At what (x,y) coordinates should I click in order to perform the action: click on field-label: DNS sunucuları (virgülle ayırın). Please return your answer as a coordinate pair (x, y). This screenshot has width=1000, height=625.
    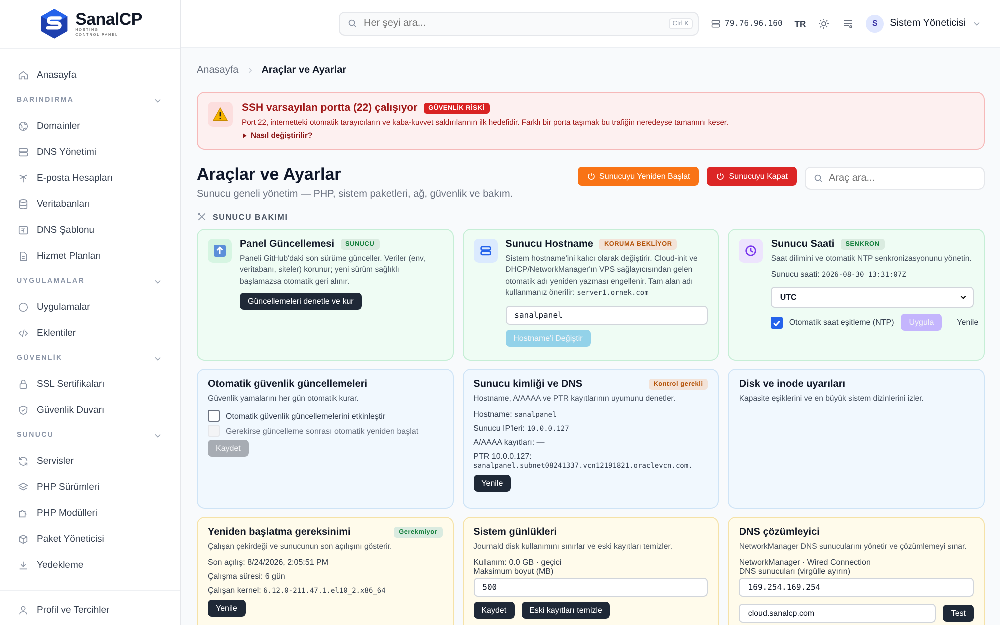
    Looking at the image, I should click on (795, 571).